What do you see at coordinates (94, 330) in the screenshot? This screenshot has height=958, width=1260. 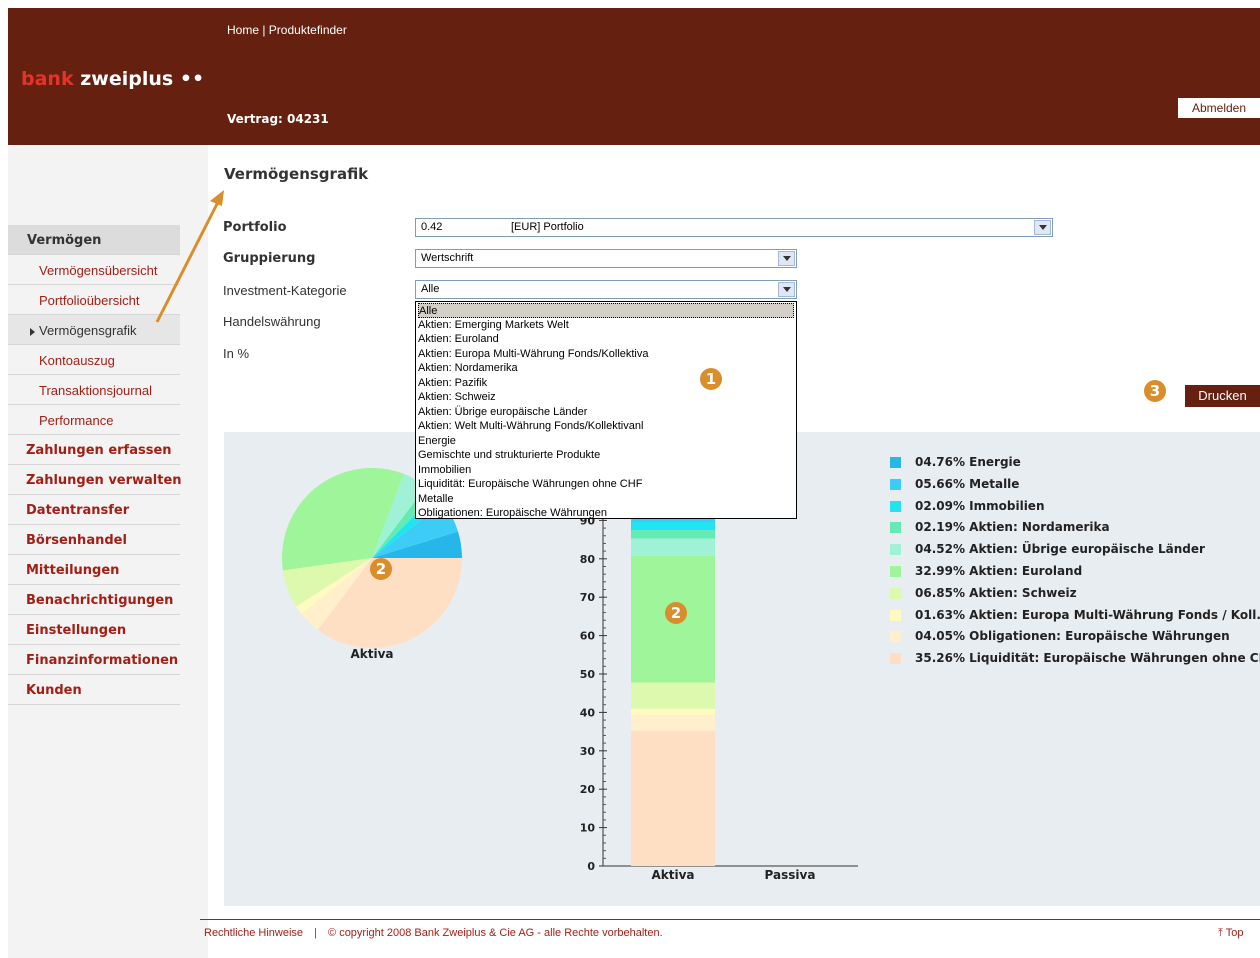 I see `sidebar-item: Vermögensgrafik` at bounding box center [94, 330].